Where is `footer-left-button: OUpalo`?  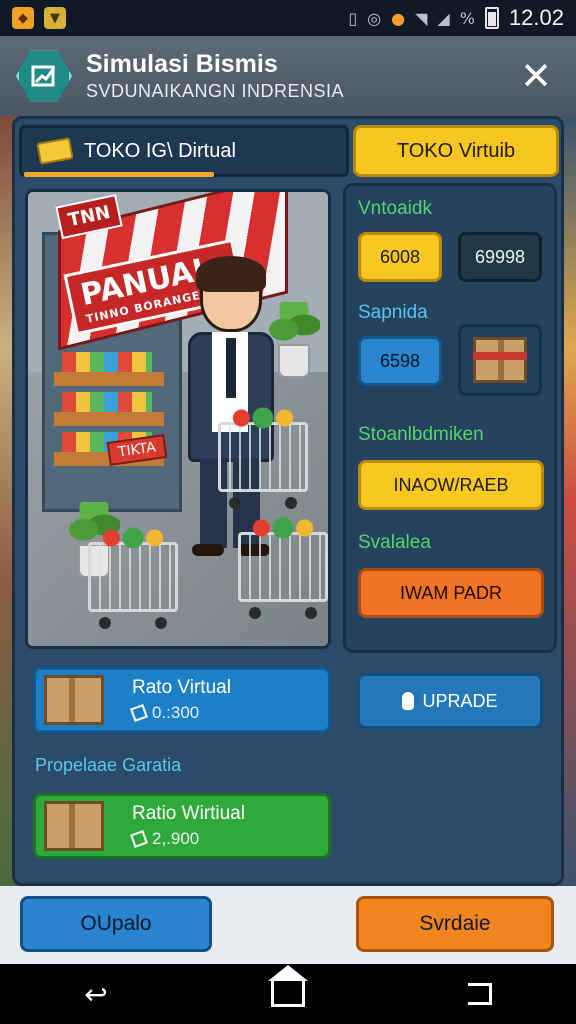 footer-left-button: OUpalo is located at coordinates (116, 924).